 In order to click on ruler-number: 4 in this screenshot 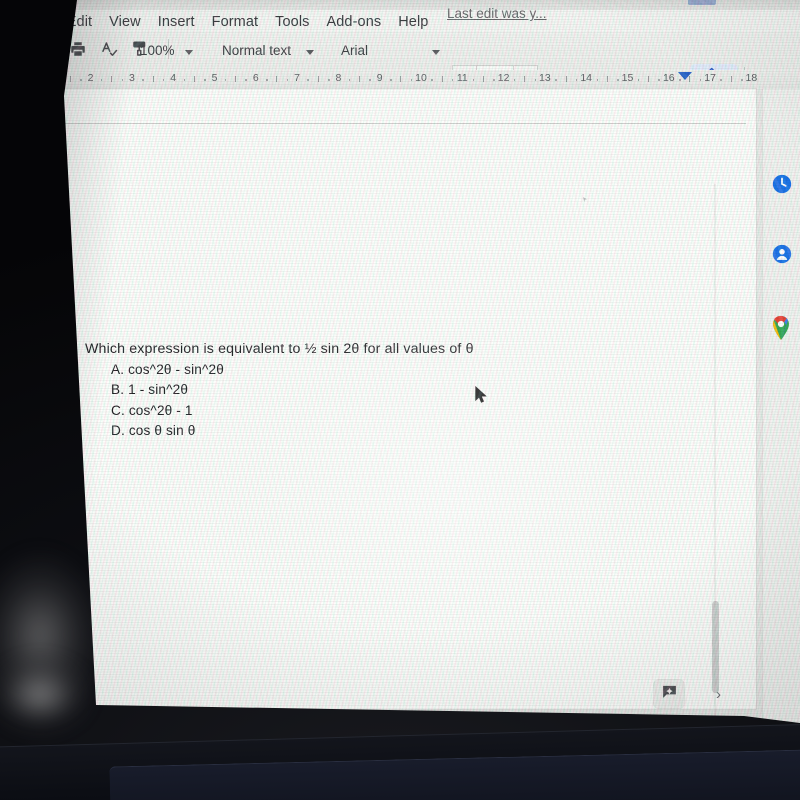, I will do `click(173, 78)`.